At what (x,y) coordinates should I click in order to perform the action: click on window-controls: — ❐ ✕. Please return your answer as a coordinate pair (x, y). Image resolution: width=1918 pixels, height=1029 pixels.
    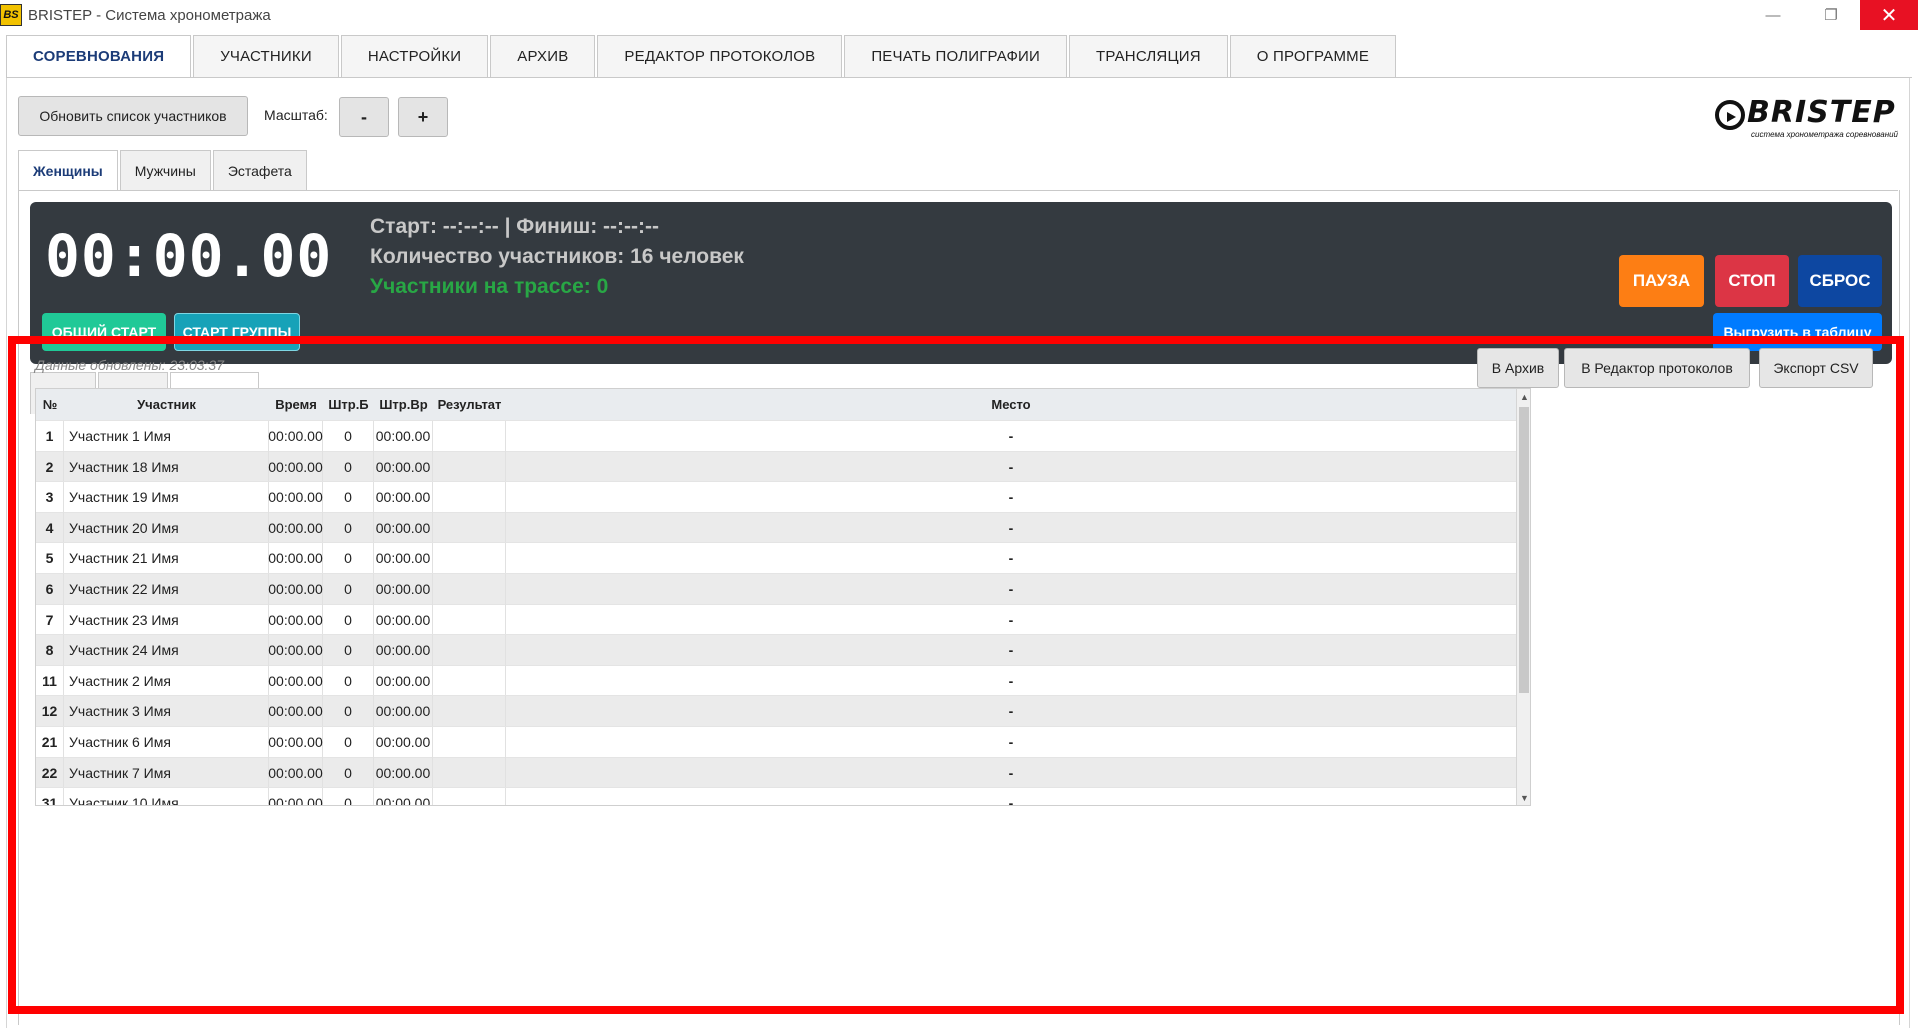
    Looking at the image, I should click on (1831, 15).